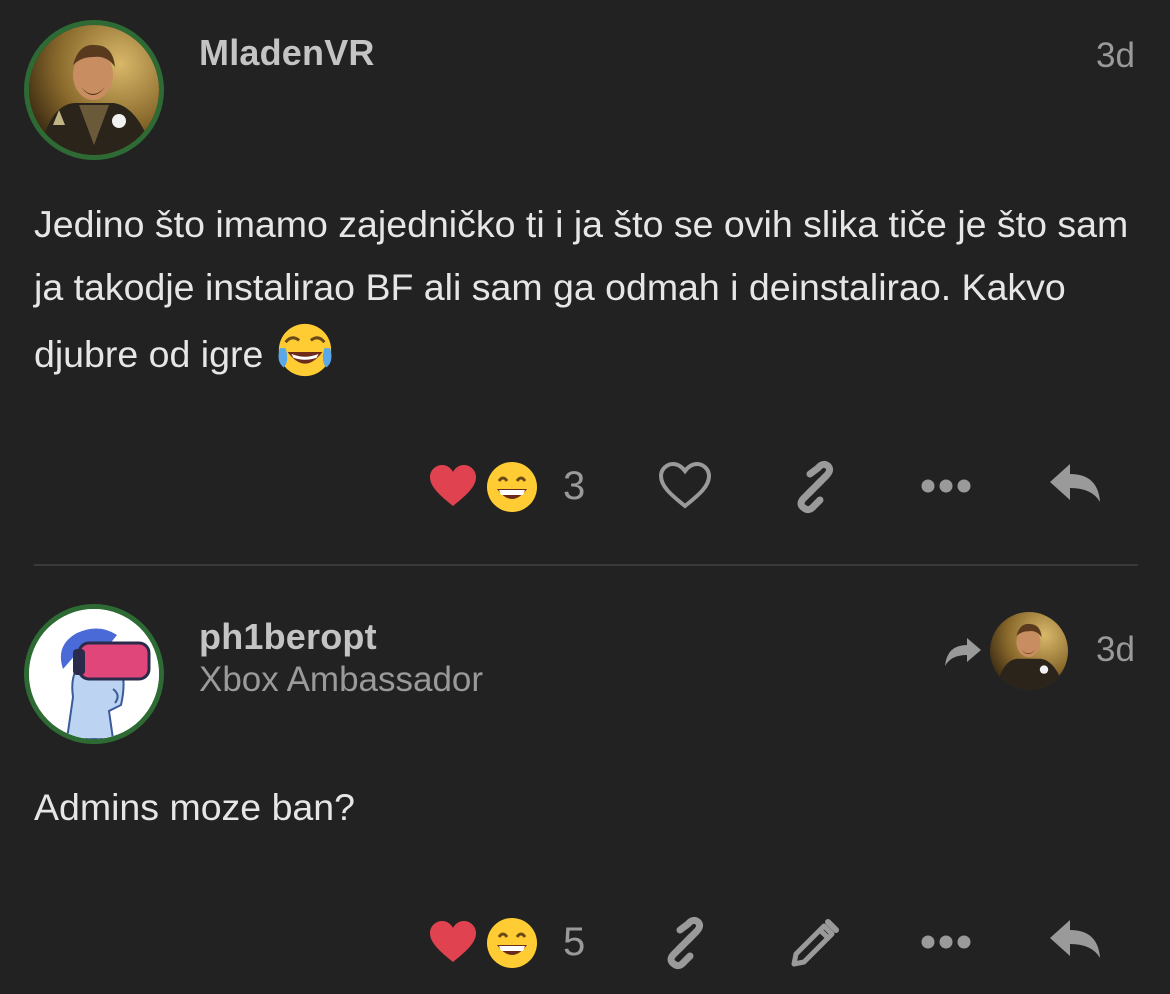 This screenshot has height=994, width=1170. I want to click on username: ph1beropt, so click(288, 637).